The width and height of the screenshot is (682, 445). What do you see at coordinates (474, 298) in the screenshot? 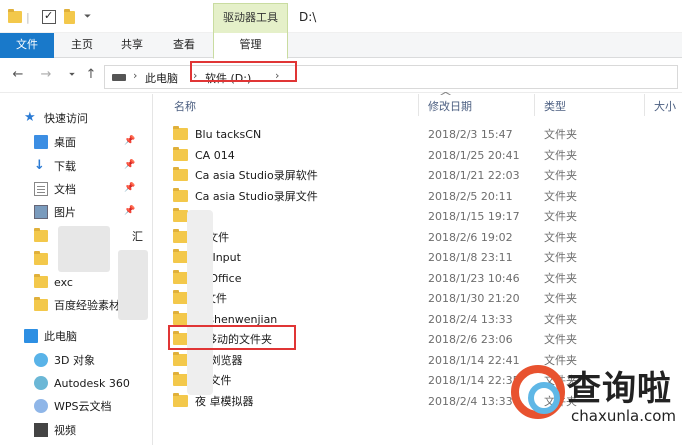
I see `file-date: 2018/1/30 21:20` at bounding box center [474, 298].